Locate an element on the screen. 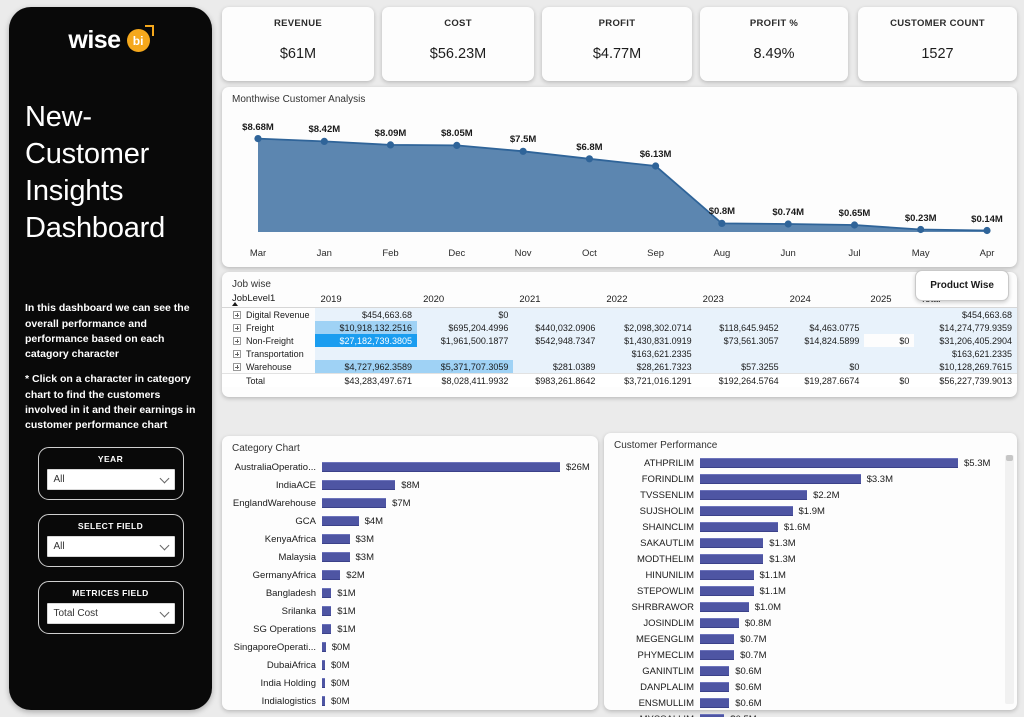 This screenshot has height=717, width=1024. bar-row: SUJSHOLIM $1.9M is located at coordinates (808, 511).